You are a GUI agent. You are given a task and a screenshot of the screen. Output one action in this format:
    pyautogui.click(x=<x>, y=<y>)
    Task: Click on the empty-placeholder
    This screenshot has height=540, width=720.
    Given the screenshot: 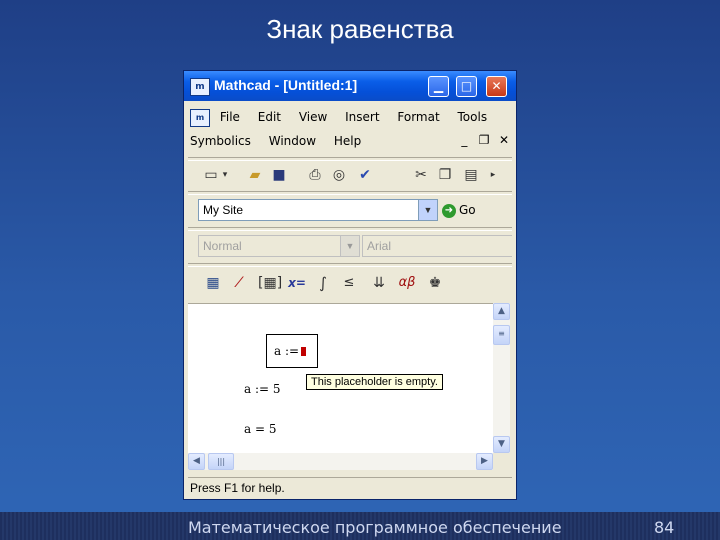 What is the action you would take?
    pyautogui.click(x=304, y=351)
    